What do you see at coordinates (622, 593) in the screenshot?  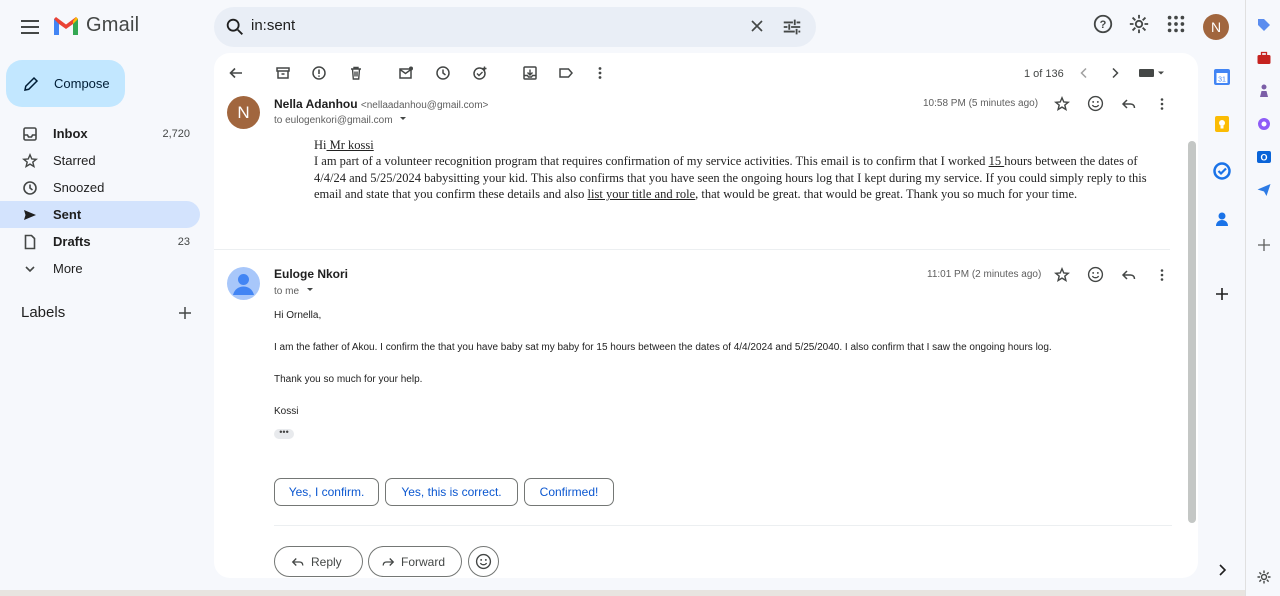 I see `window-bottom-edge` at bounding box center [622, 593].